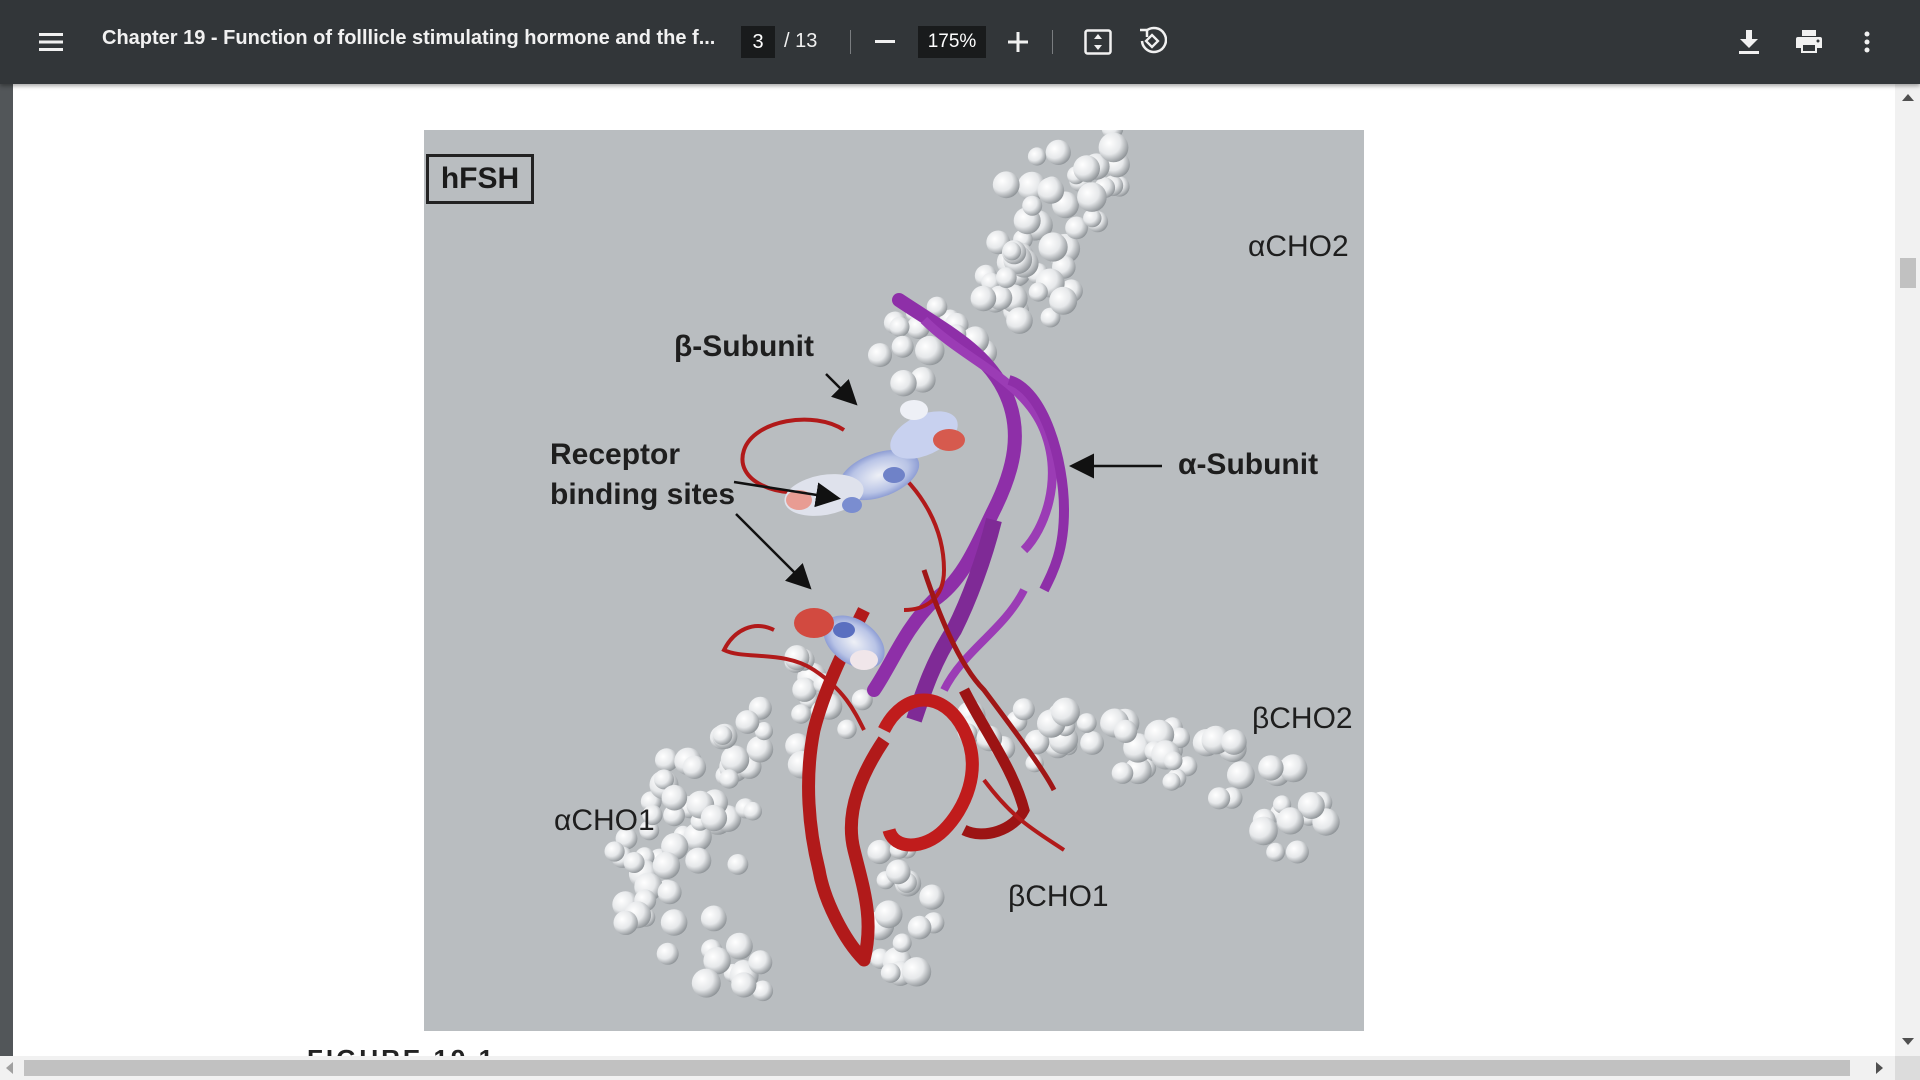  Describe the element at coordinates (1302, 718) in the screenshot. I see `beta-cho2-label: βCHO2` at that location.